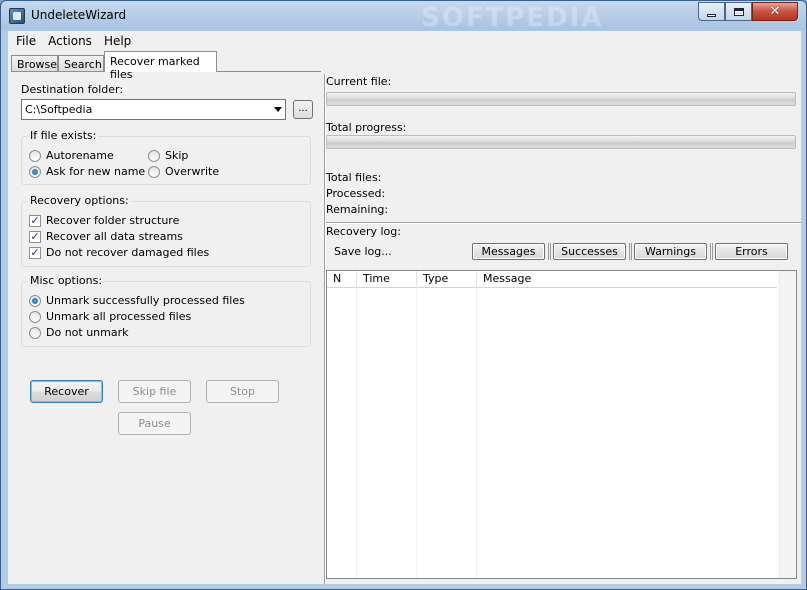  What do you see at coordinates (192, 171) in the screenshot?
I see `radio-label: Overwrite` at bounding box center [192, 171].